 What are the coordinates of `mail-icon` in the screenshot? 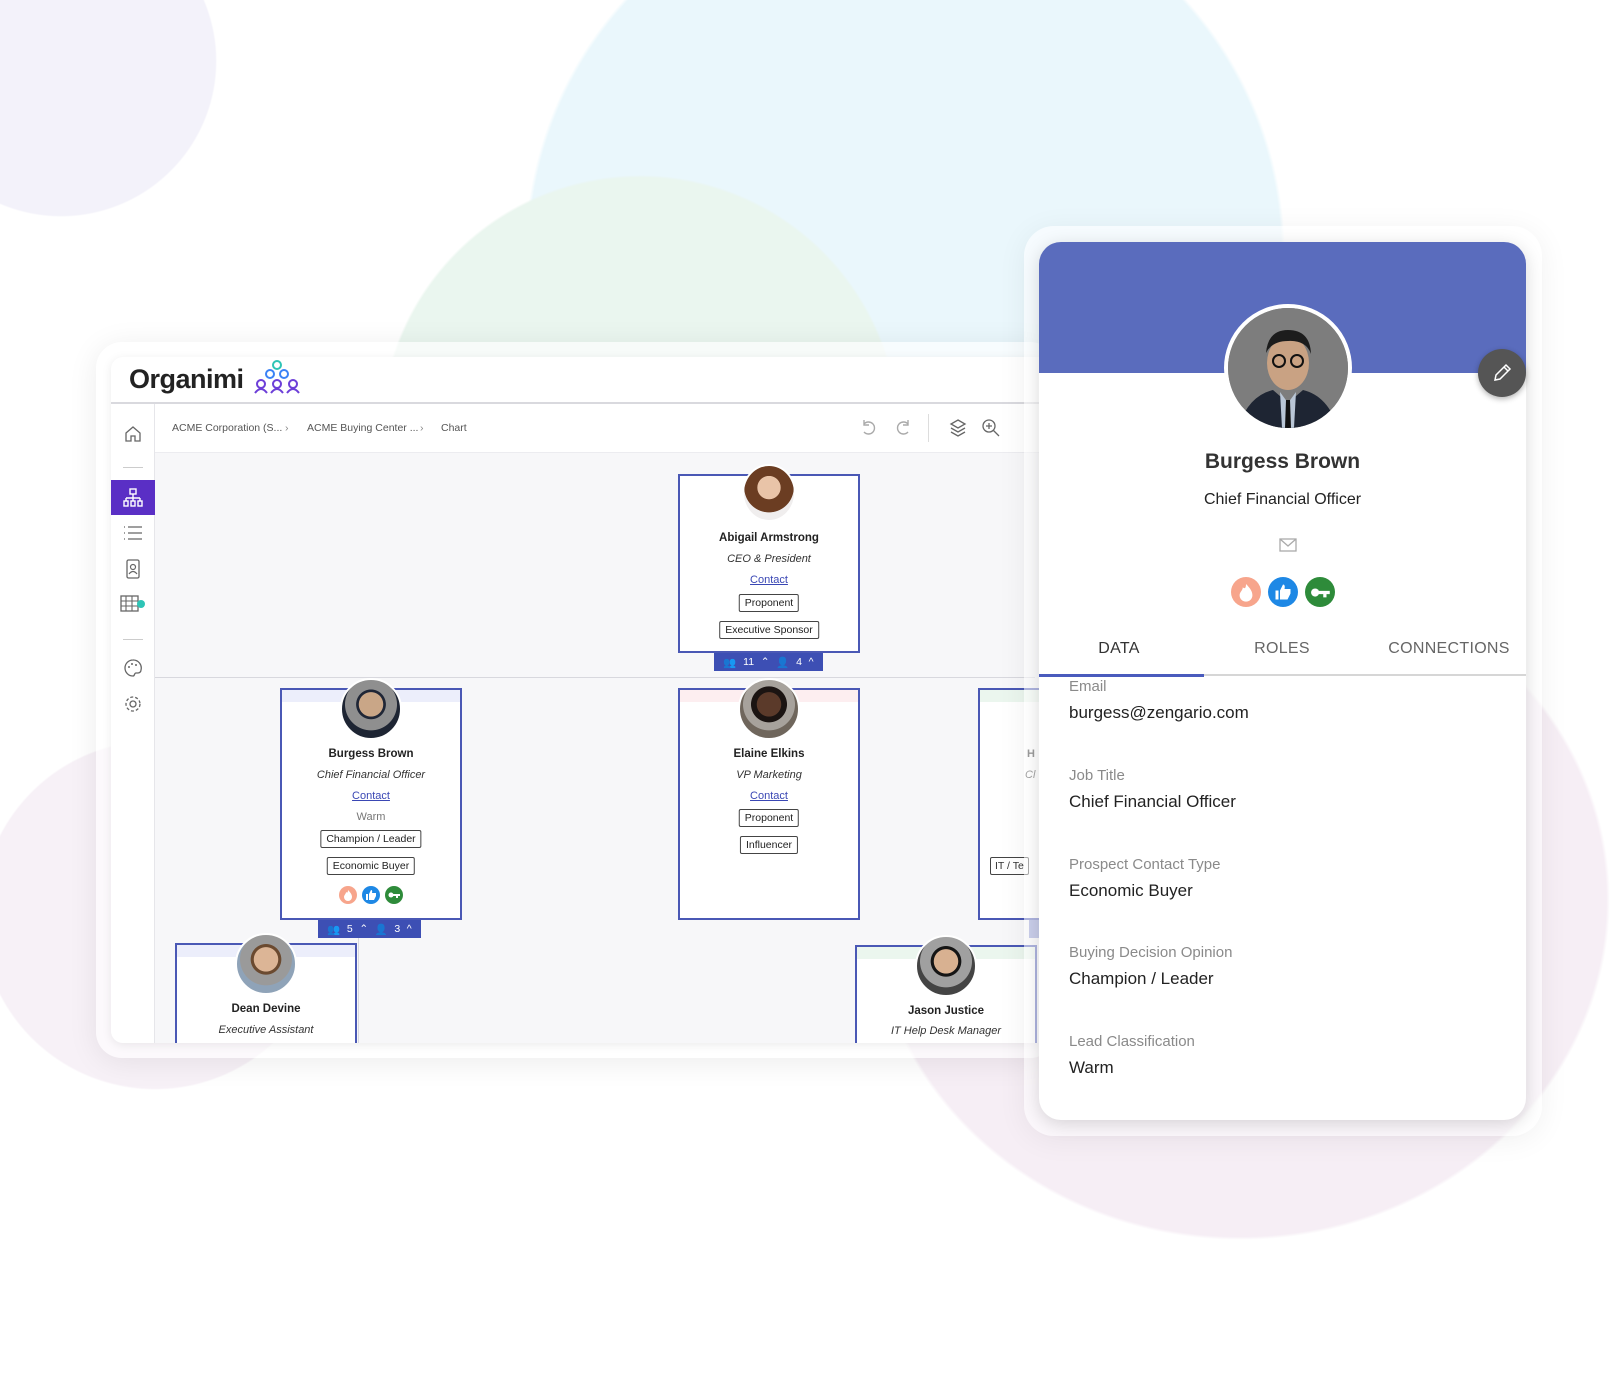 It's located at (1288, 545).